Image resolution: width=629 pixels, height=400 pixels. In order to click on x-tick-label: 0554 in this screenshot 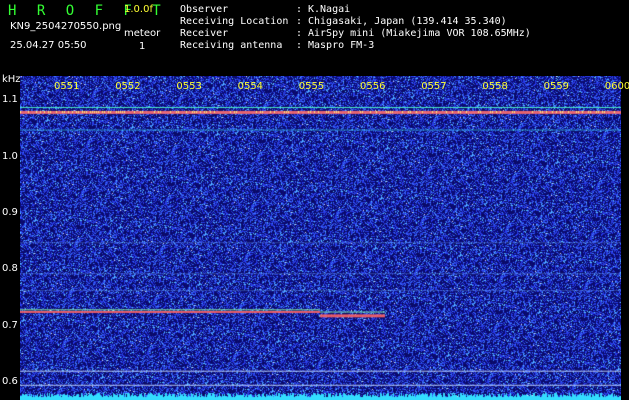, I will do `click(250, 86)`.